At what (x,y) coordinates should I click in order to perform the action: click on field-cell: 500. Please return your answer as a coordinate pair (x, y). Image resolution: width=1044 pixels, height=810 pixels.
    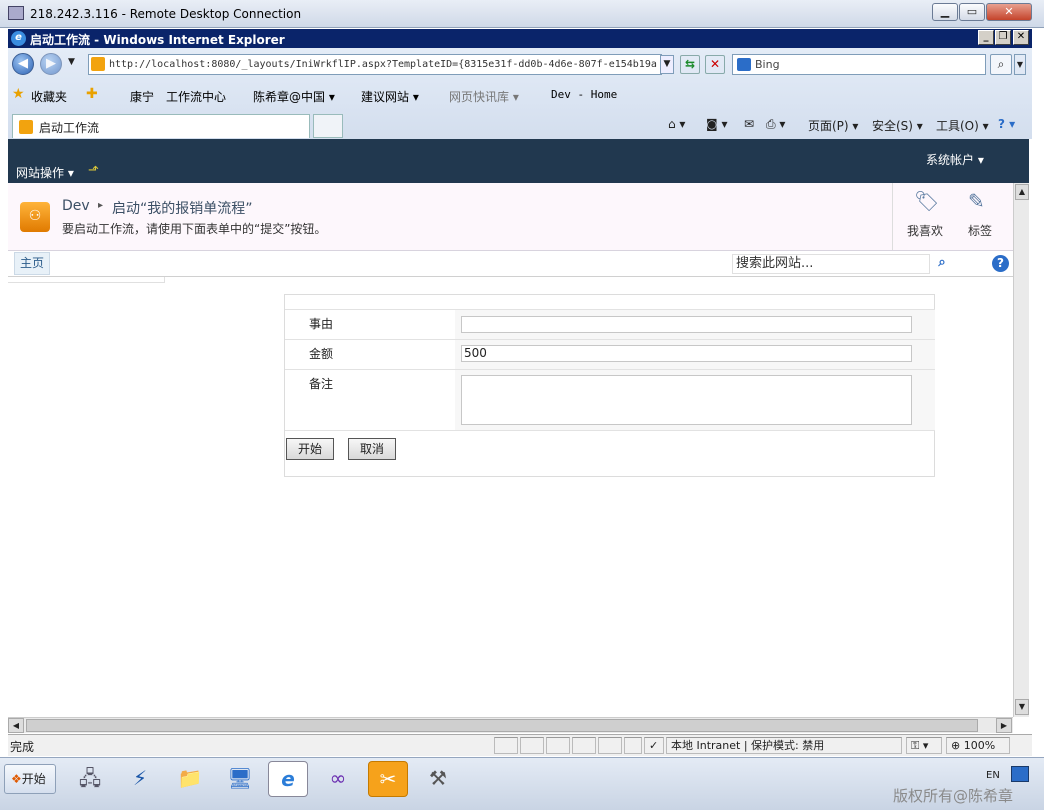
    Looking at the image, I should click on (695, 354).